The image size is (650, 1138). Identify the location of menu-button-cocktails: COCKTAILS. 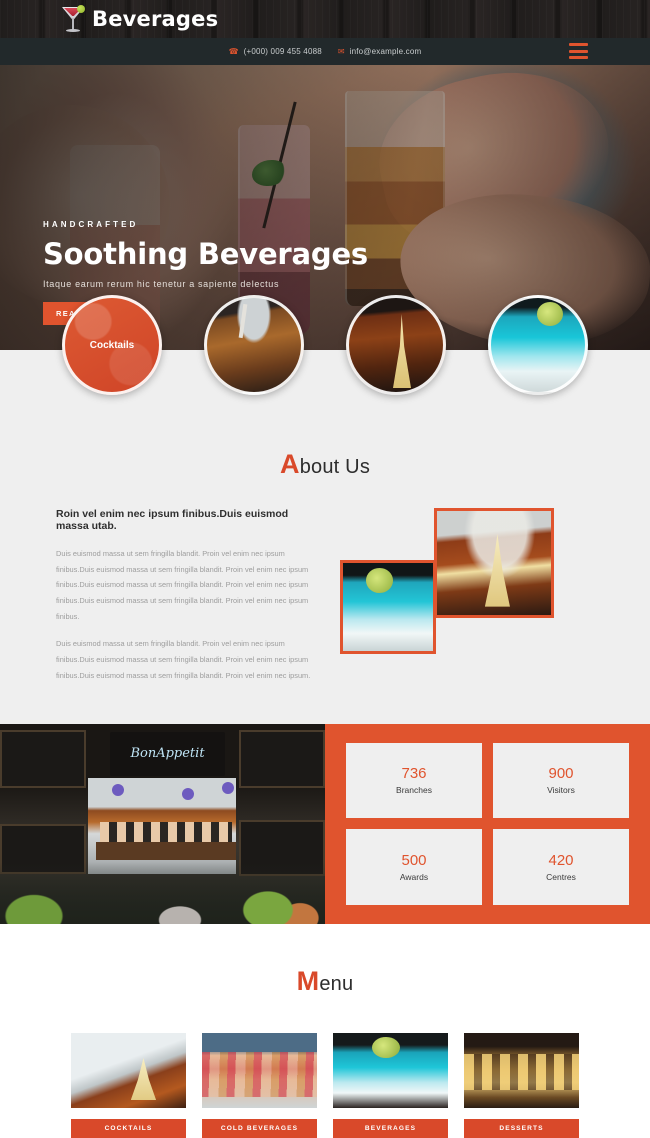
(128, 1128).